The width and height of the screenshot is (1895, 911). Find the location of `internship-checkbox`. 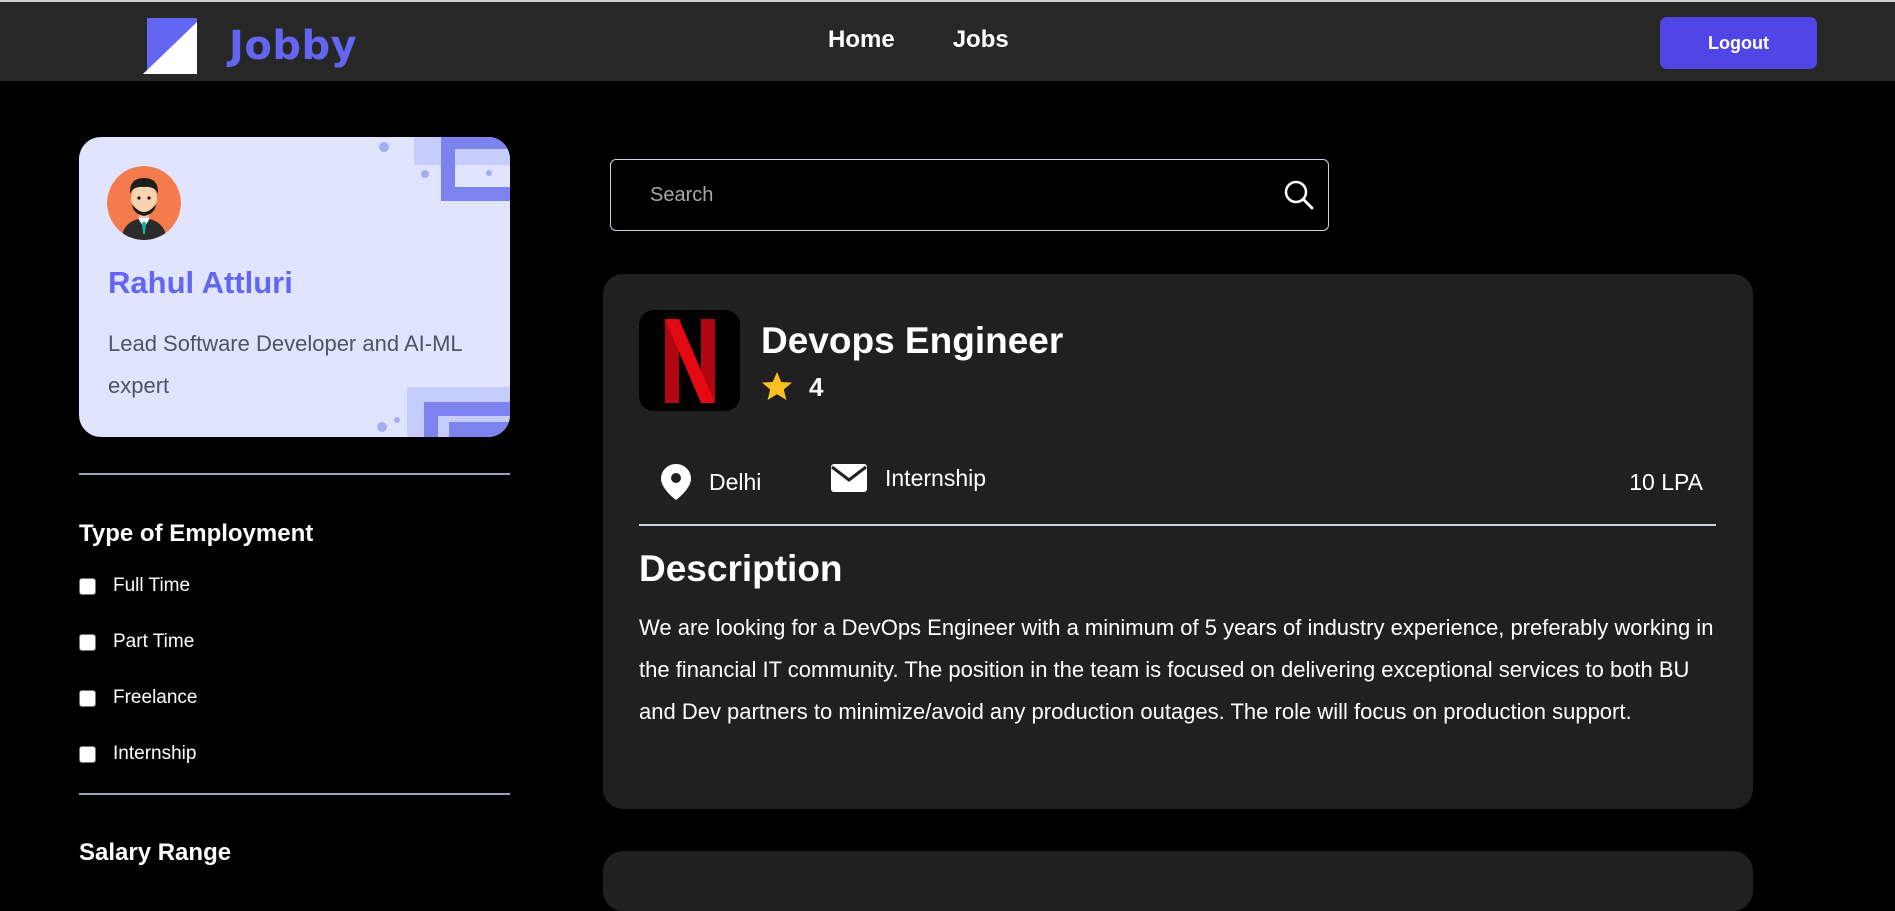

internship-checkbox is located at coordinates (87, 754).